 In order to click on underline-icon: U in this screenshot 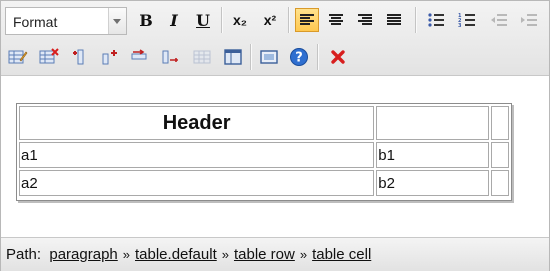, I will do `click(203, 20)`.